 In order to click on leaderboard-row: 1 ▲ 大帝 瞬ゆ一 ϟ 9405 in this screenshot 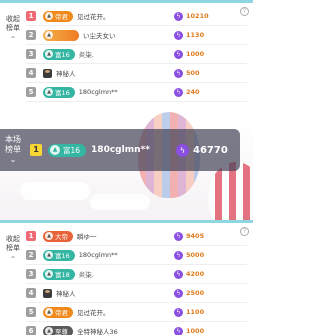, I will do `click(136, 236)`.